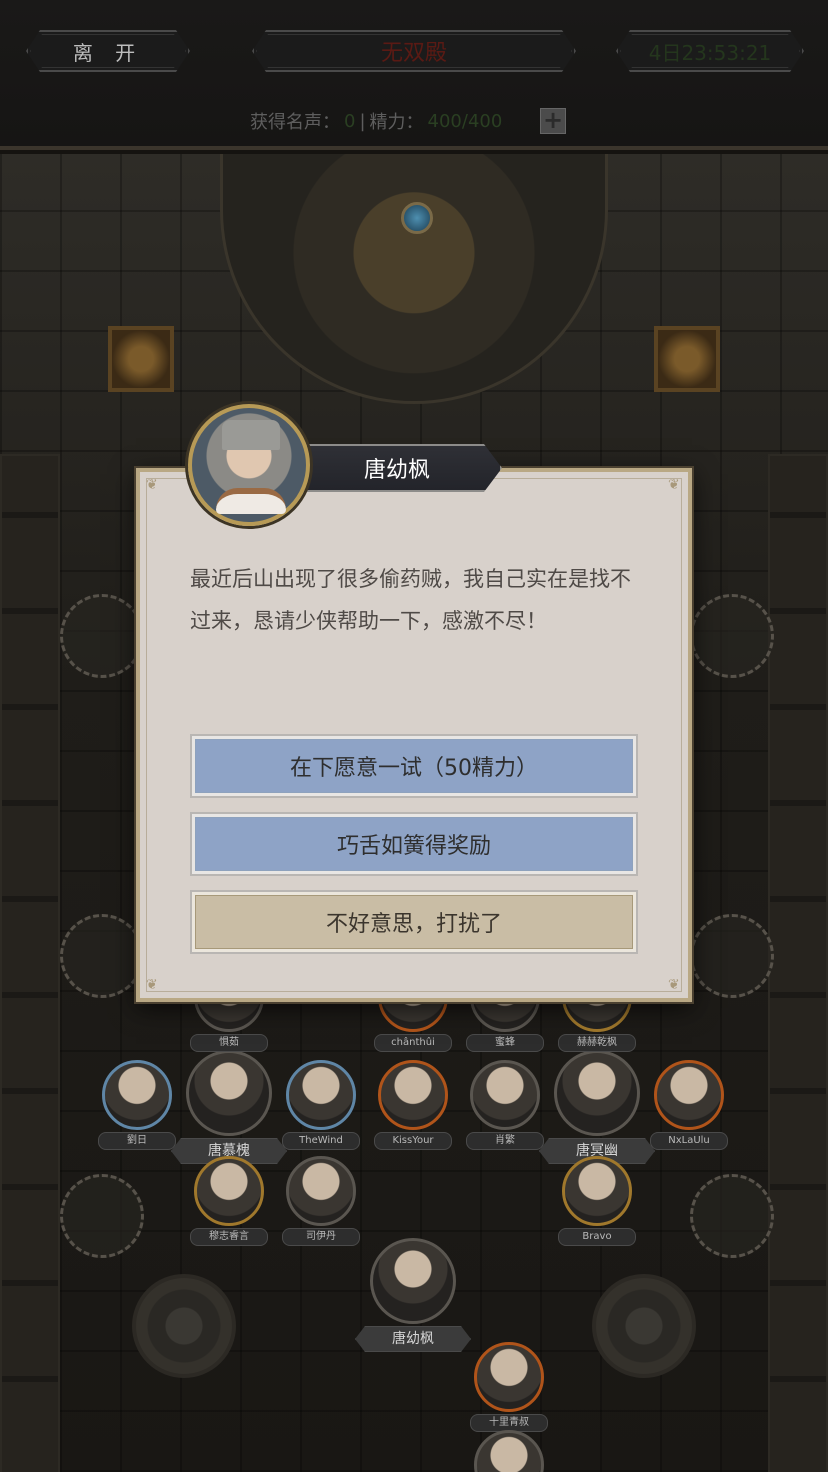  What do you see at coordinates (137, 1141) in the screenshot?
I see `player-name: 劉日` at bounding box center [137, 1141].